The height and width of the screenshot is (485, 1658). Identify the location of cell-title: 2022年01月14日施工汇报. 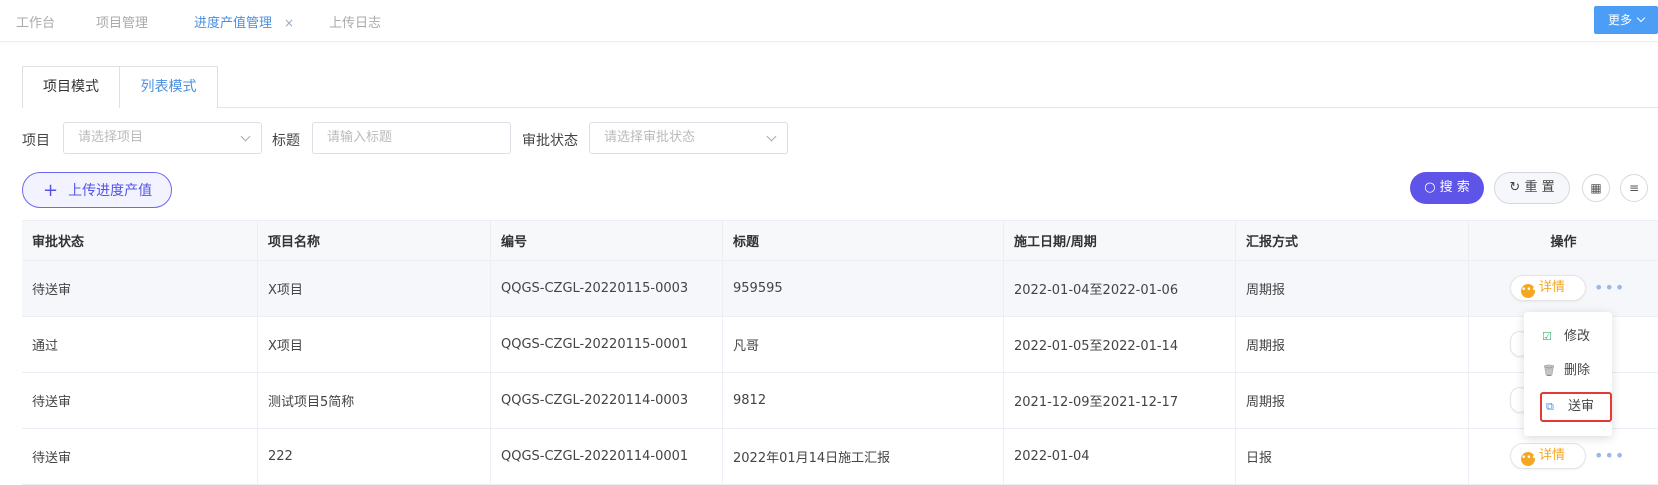
(863, 456).